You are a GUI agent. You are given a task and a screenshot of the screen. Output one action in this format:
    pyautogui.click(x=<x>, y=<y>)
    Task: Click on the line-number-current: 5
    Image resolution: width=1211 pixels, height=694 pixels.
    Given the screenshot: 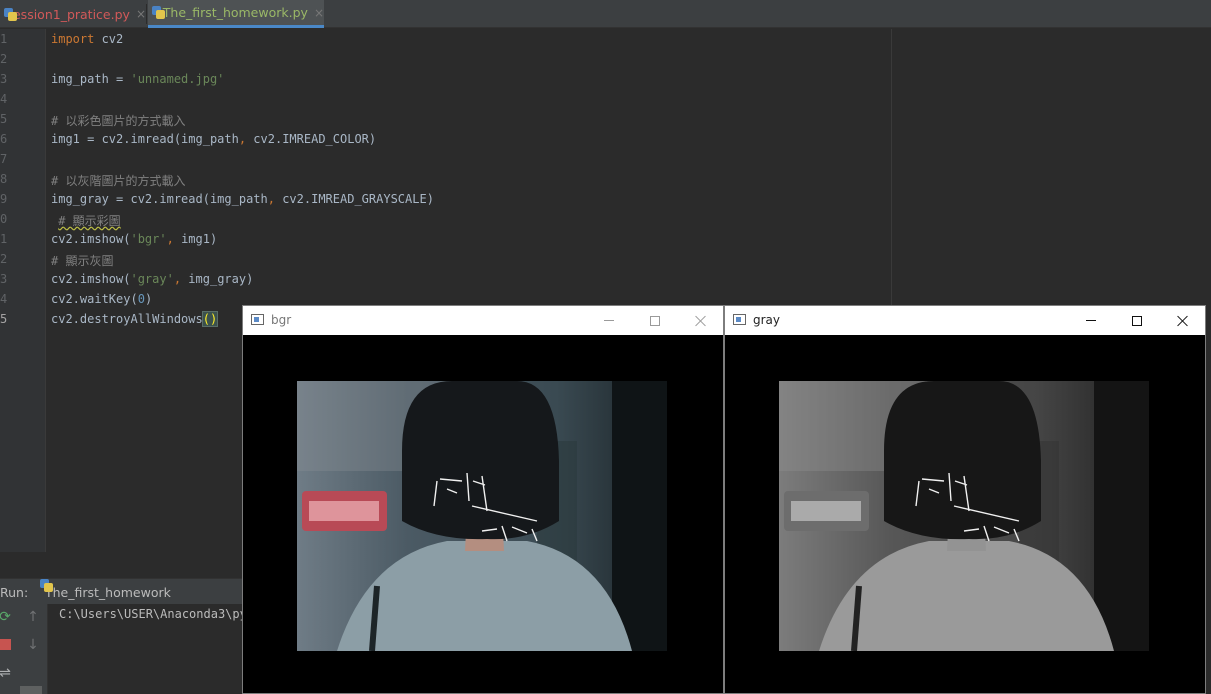 What is the action you would take?
    pyautogui.click(x=4, y=319)
    